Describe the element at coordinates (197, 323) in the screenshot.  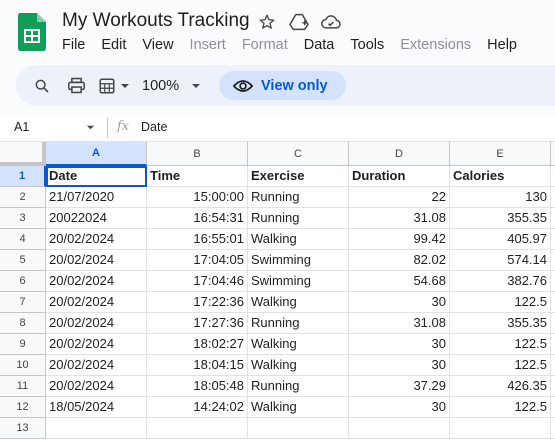
I see `cell-b8: 17:27:36` at that location.